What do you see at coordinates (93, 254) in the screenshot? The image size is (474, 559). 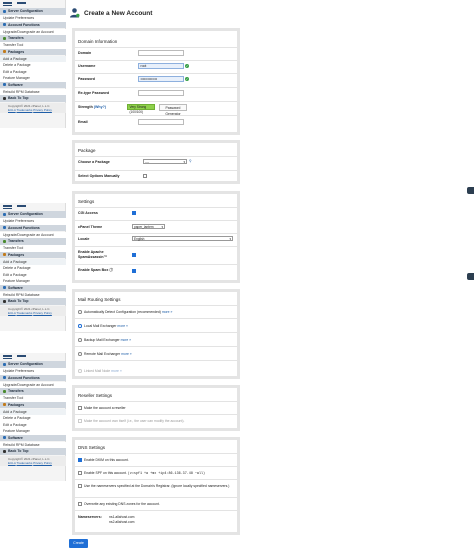 I see `spamassassin-label: Enable Apache SpamAssassin™` at bounding box center [93, 254].